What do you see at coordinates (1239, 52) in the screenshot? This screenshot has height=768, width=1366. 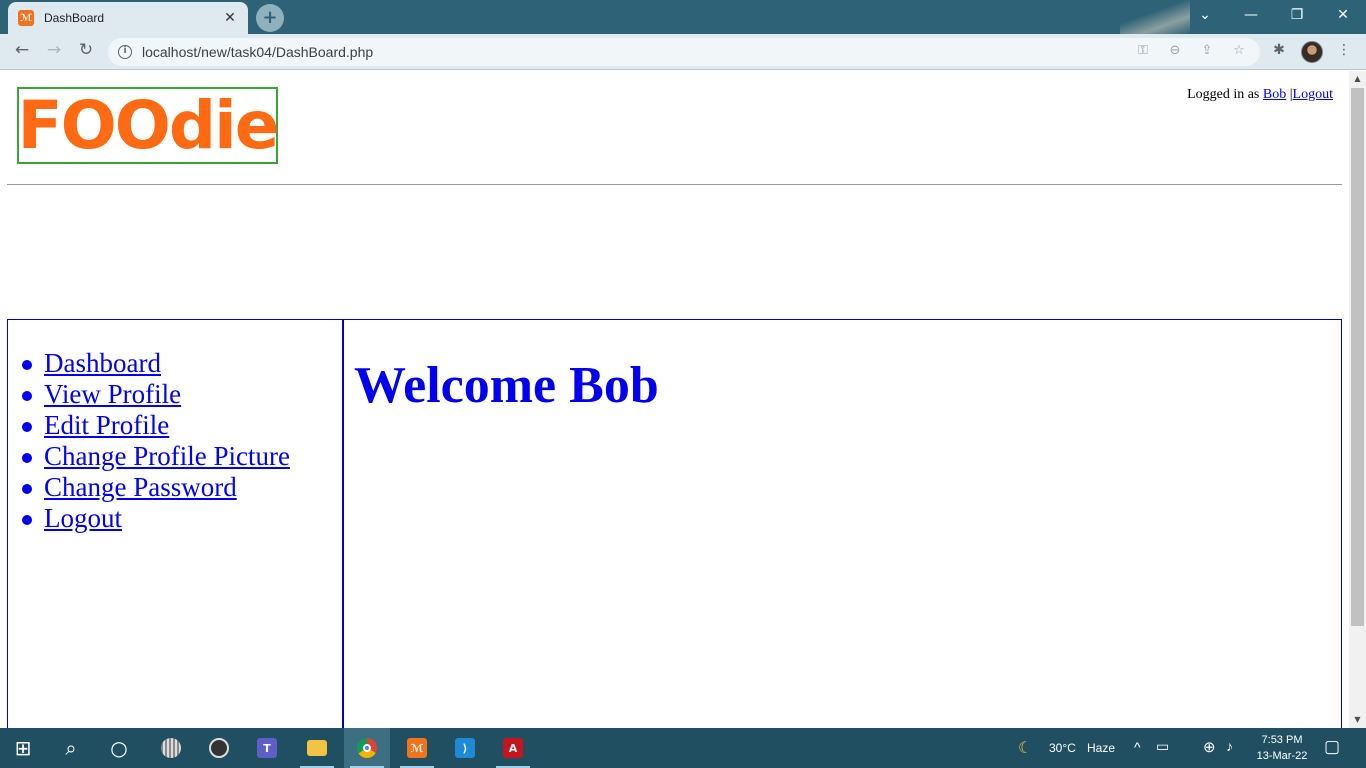 I see `bookmark-star-icon: ☆` at bounding box center [1239, 52].